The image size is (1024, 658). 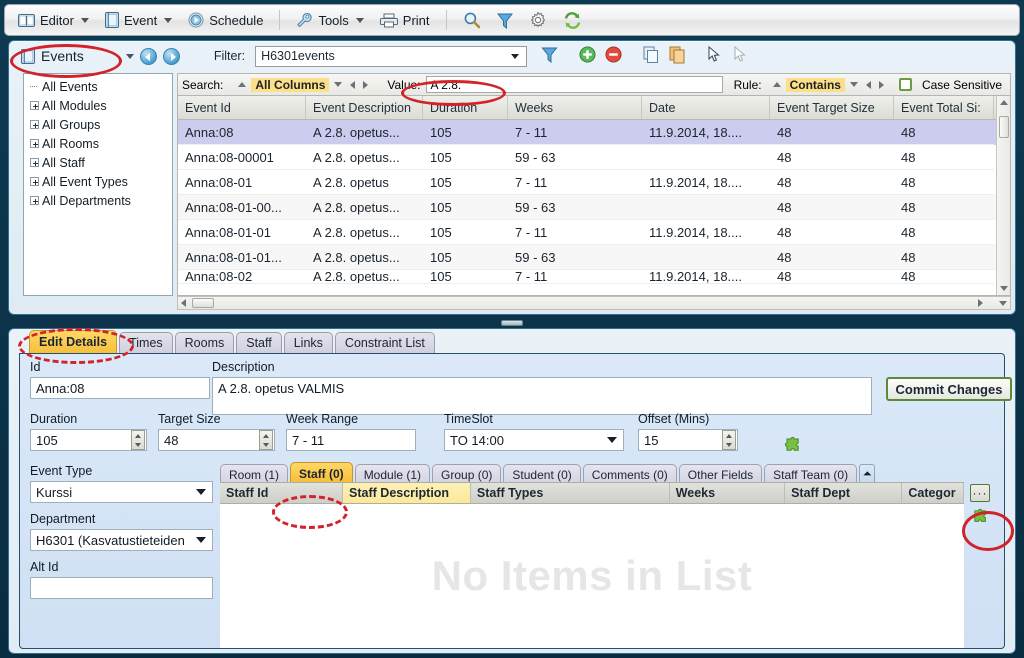 What do you see at coordinates (594, 303) in the screenshot?
I see `grid-horizontal-scrollbar` at bounding box center [594, 303].